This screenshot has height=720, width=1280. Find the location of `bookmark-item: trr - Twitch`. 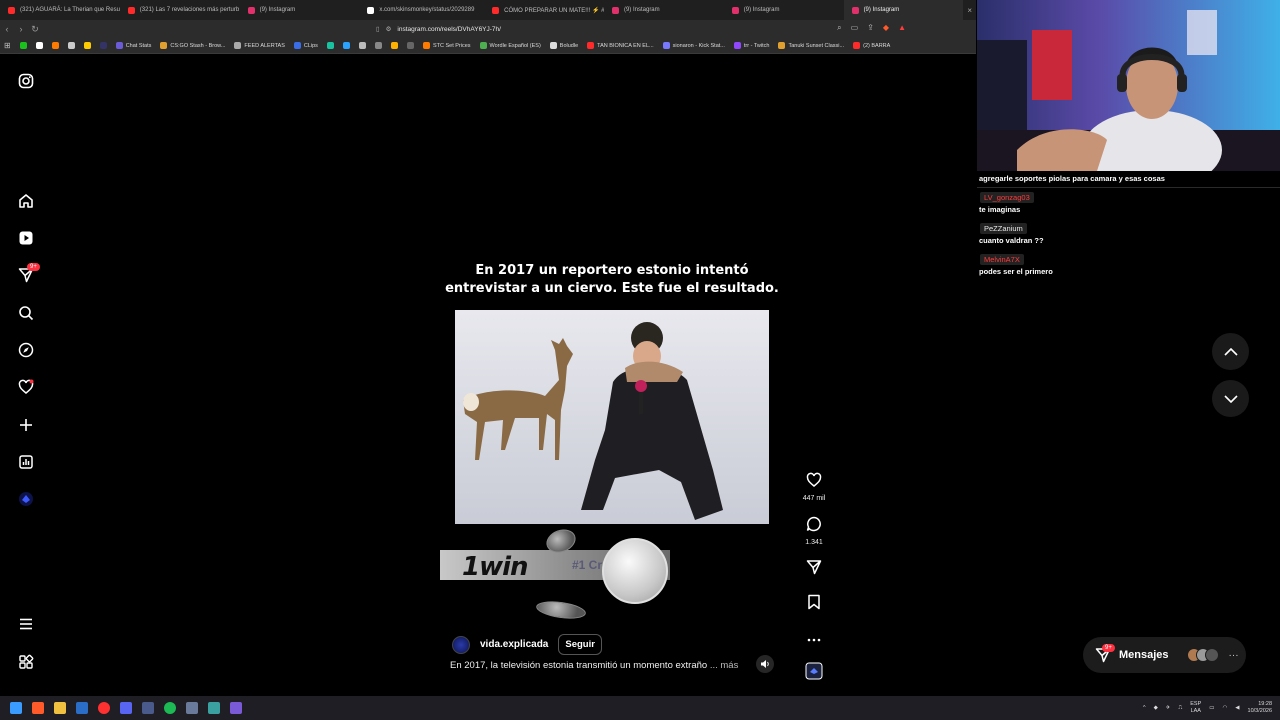

bookmark-item: trr - Twitch is located at coordinates (751, 45).